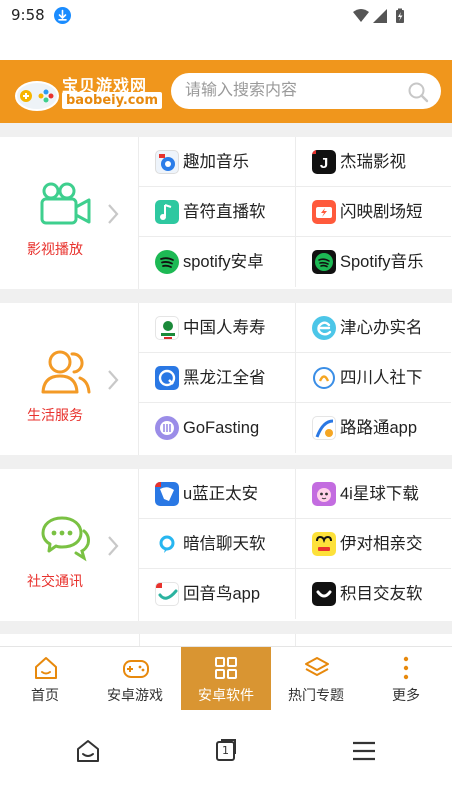  I want to click on video-camera-icon, so click(66, 206).